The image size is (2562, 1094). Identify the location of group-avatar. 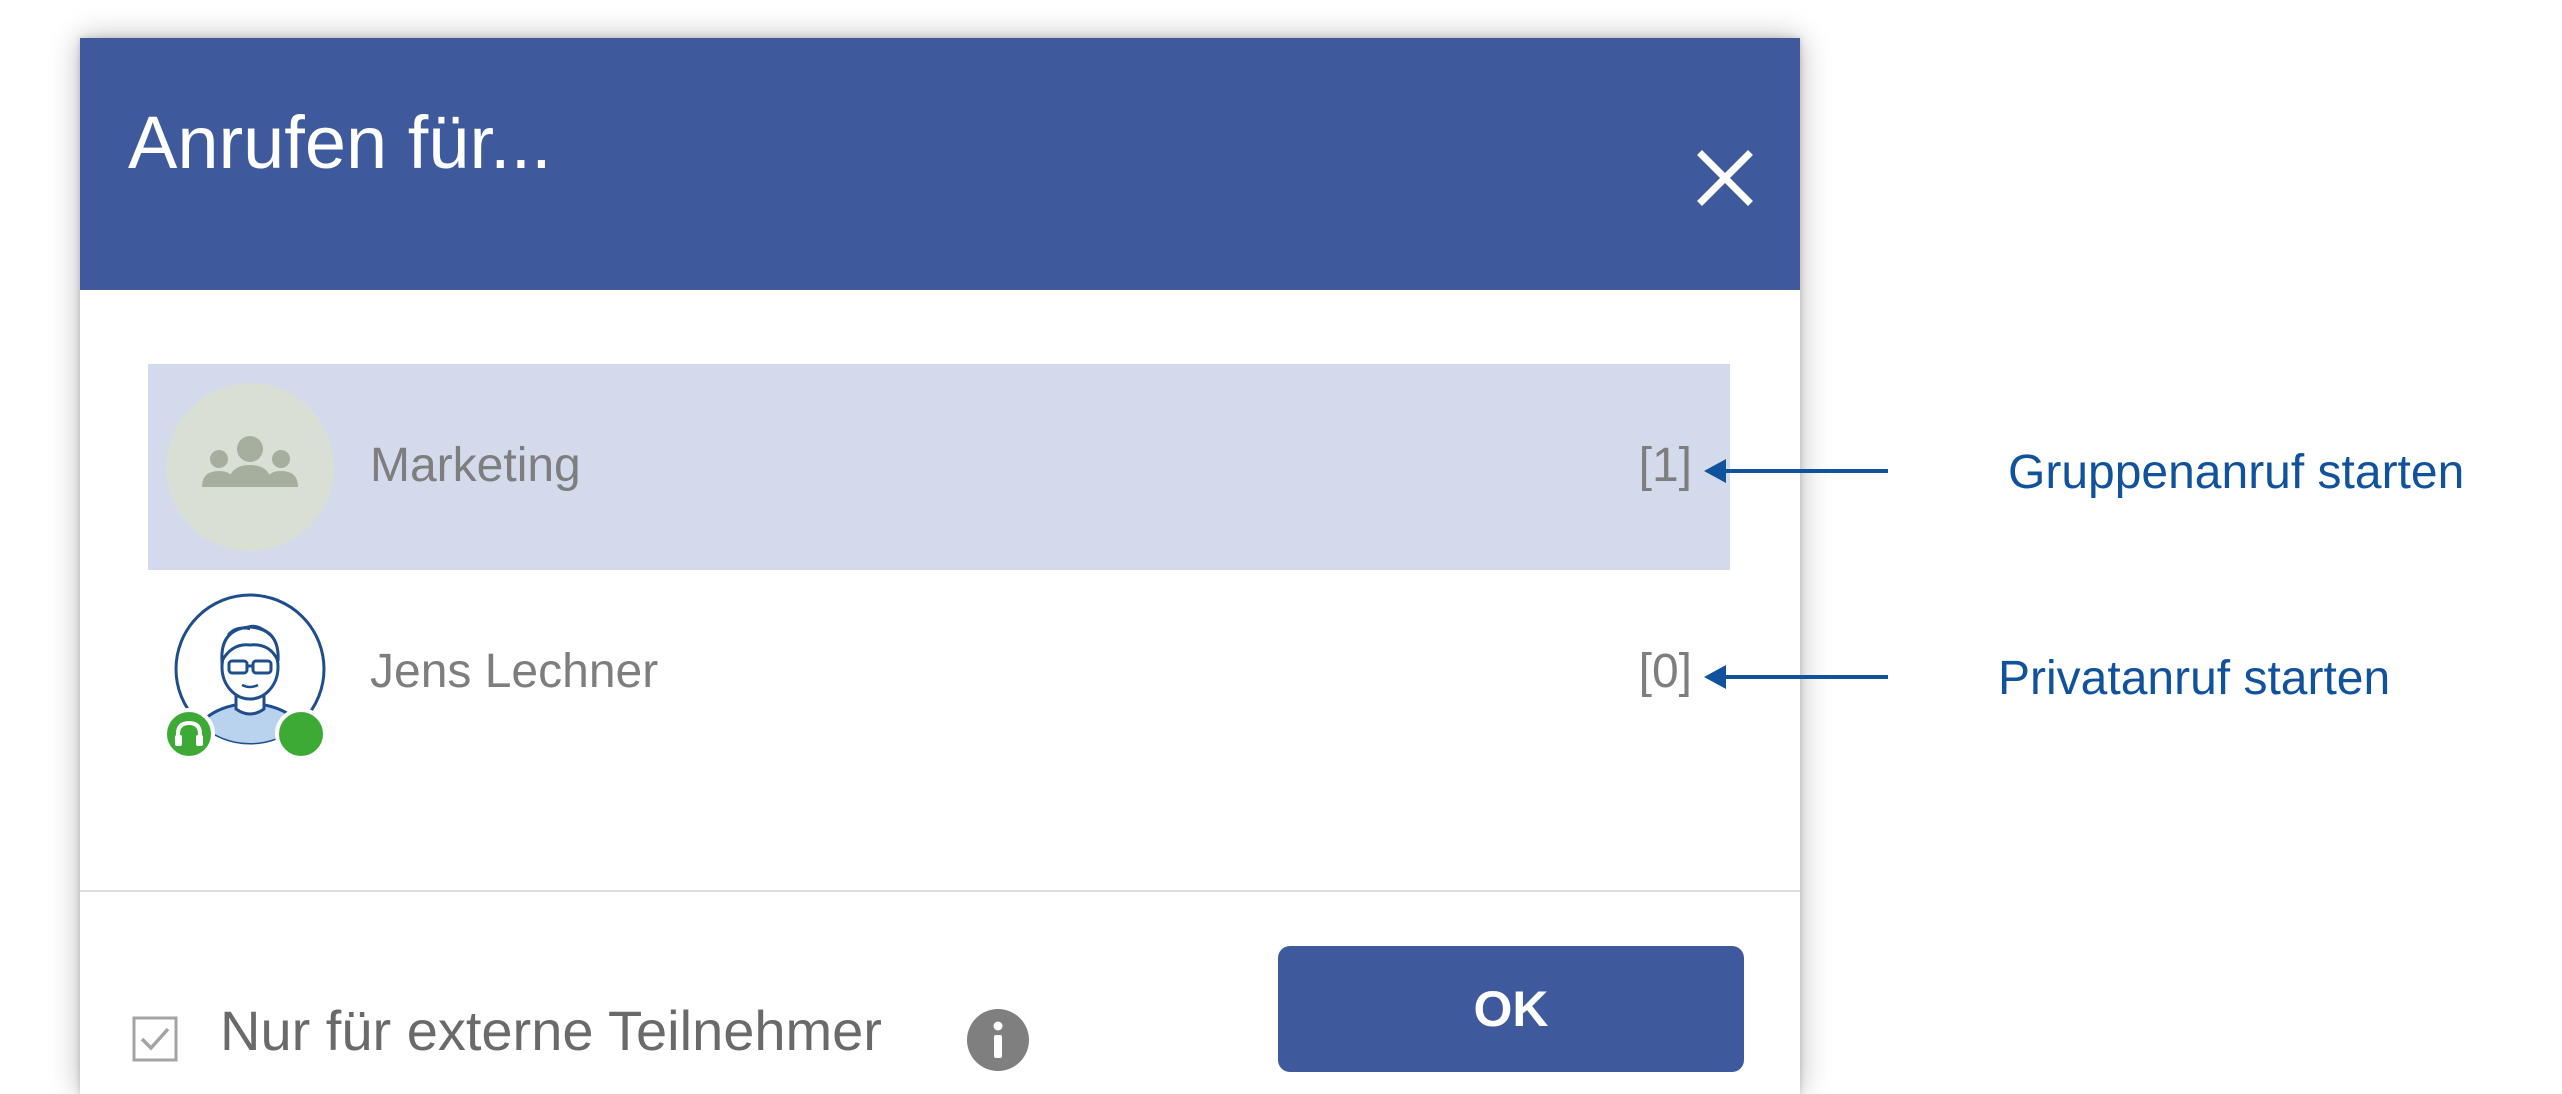
(250, 467).